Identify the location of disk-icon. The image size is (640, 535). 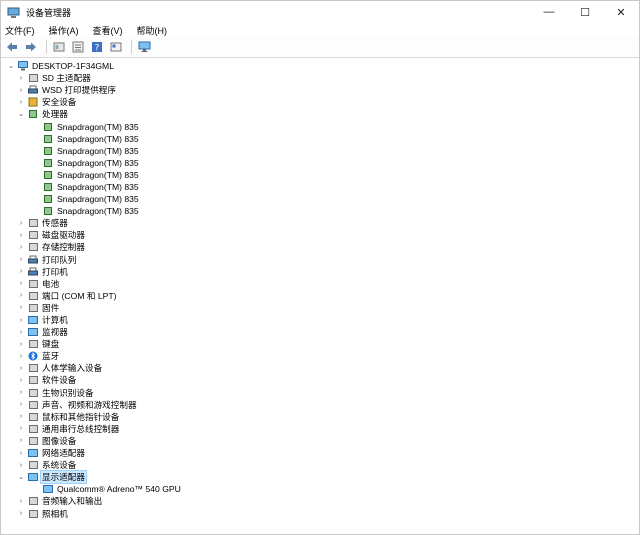
(33, 235).